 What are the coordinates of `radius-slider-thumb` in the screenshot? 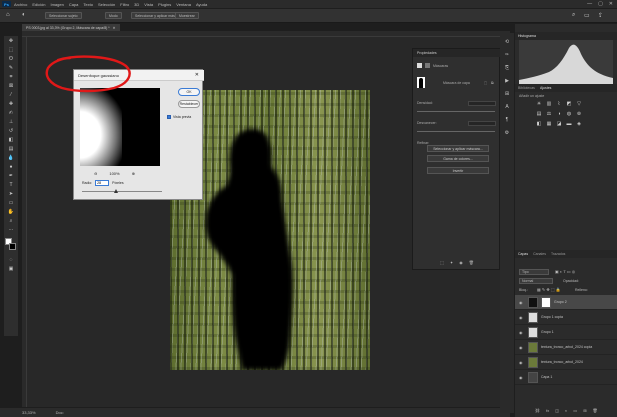 It's located at (116, 191).